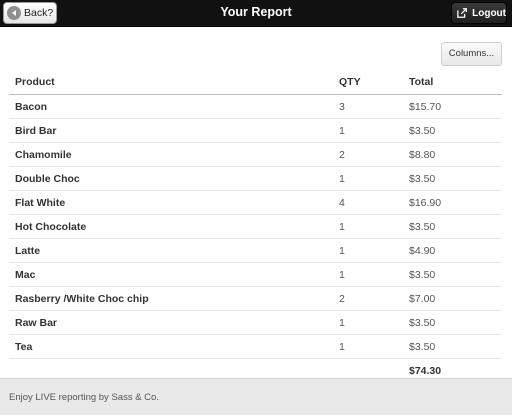  I want to click on table-row: Flat White 4 $16.90, so click(255, 202).